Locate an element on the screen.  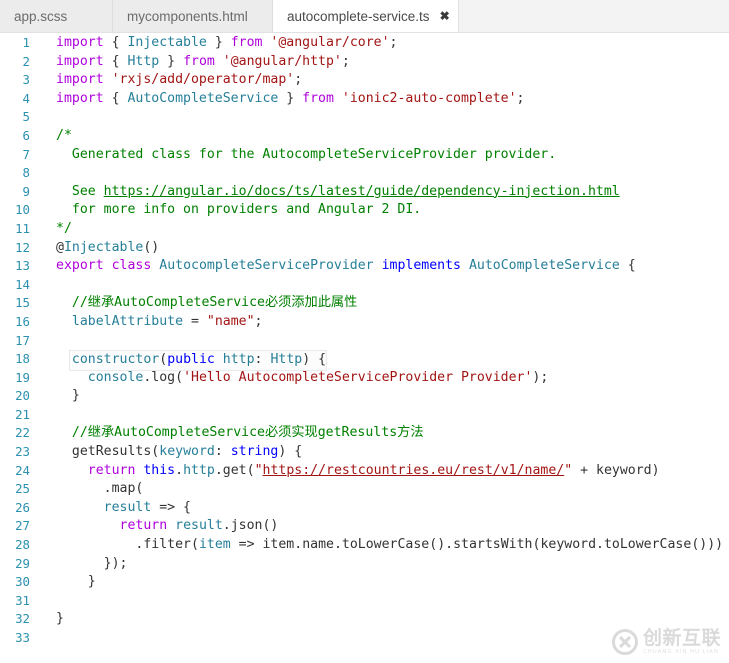
tab-label: mycomponents.html is located at coordinates (187, 16).